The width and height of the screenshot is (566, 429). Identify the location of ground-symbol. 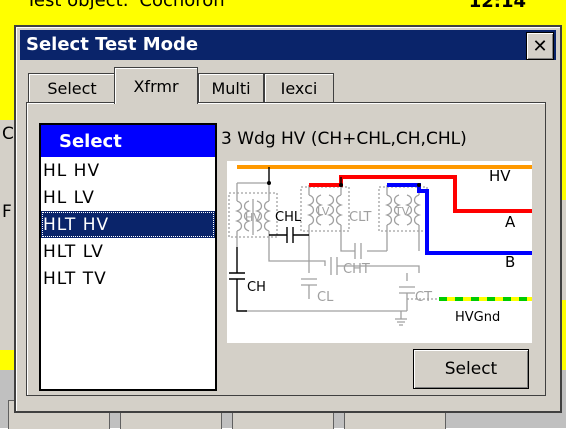
(401, 318).